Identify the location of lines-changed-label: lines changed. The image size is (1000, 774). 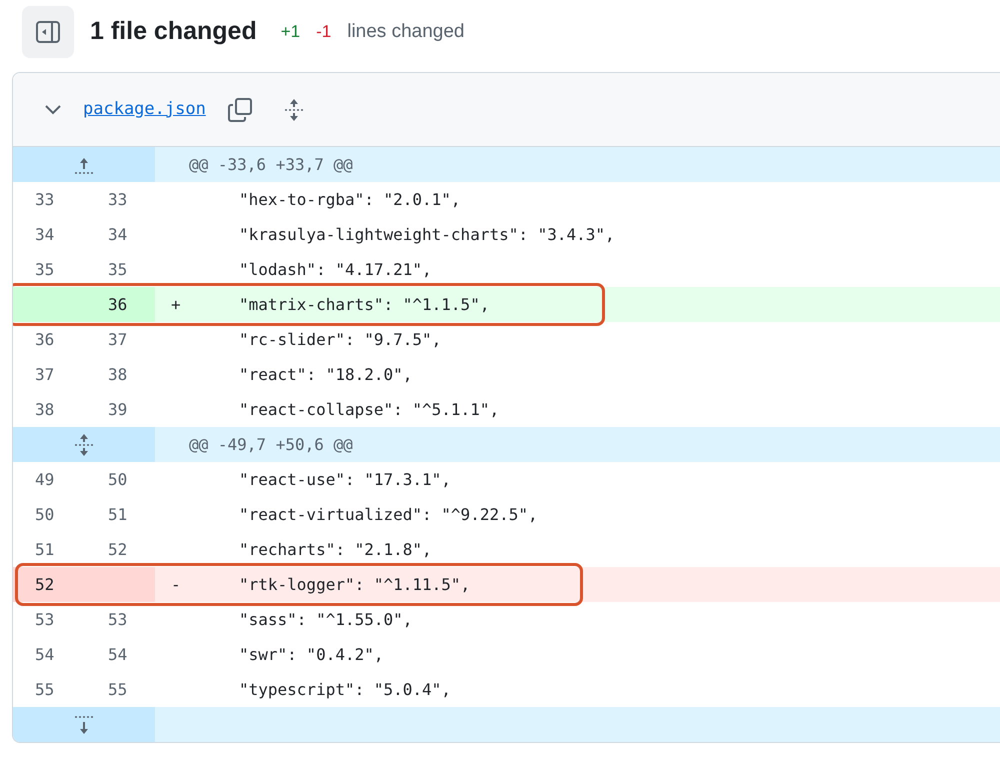
(405, 32).